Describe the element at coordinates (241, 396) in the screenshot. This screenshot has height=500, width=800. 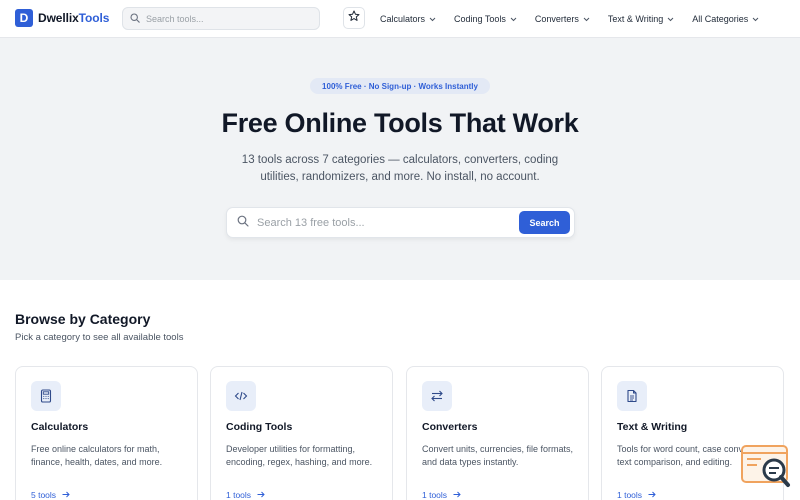
I see `code-icon` at that location.